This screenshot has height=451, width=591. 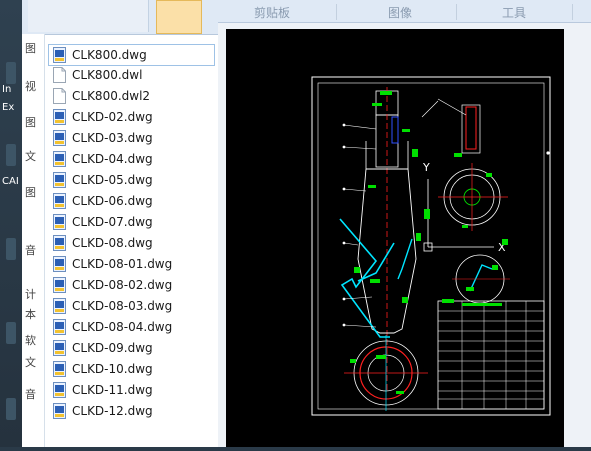 What do you see at coordinates (112, 390) in the screenshot?
I see `file-name: CLKD-11.dwg` at bounding box center [112, 390].